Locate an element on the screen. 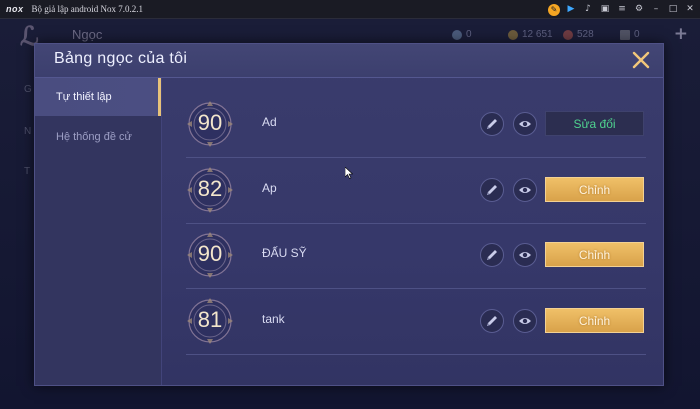 Image resolution: width=700 pixels, height=409 pixels. add-currency-button: + is located at coordinates (681, 34).